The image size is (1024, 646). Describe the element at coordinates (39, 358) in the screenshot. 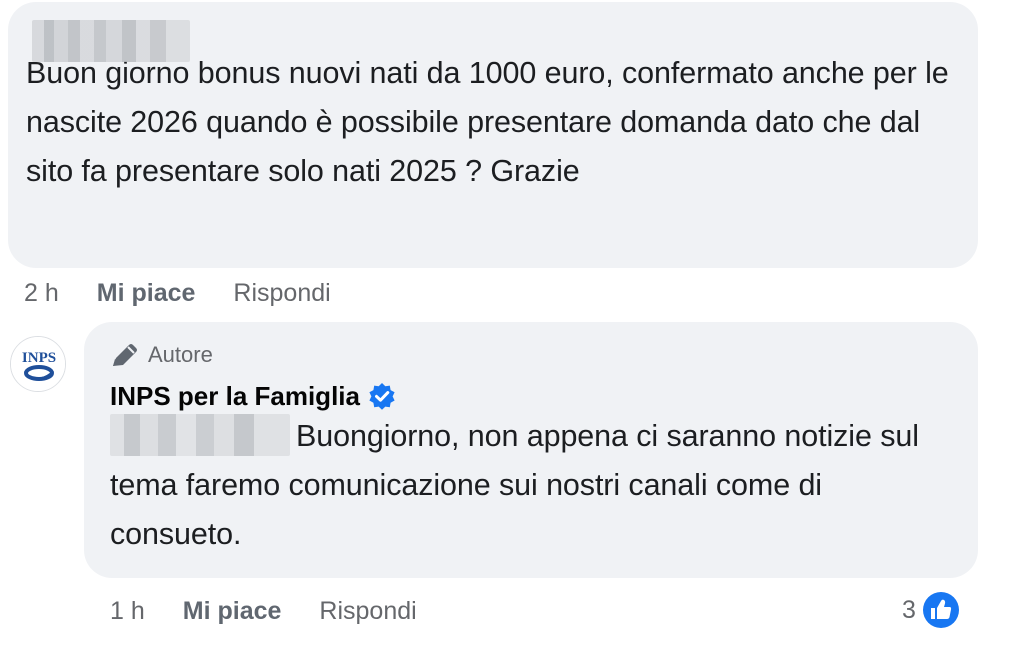

I see `avatar-text: INPS` at that location.